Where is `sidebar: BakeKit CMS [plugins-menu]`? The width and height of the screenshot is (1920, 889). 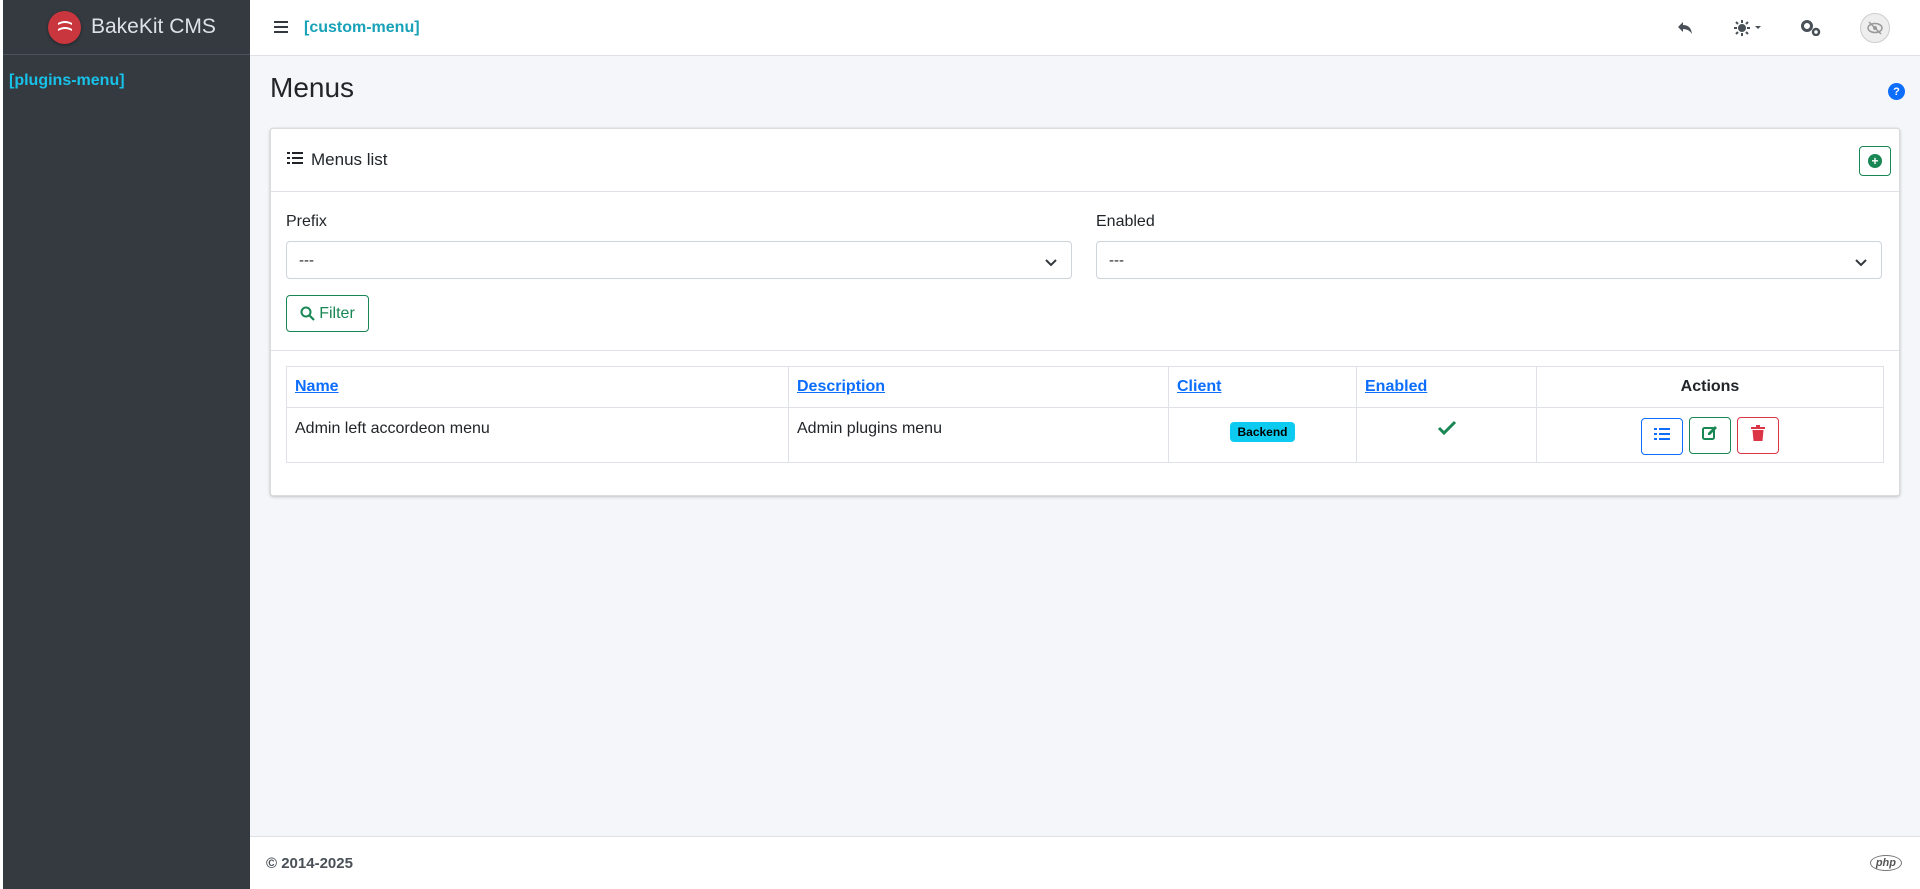 sidebar: BakeKit CMS [plugins-menu] is located at coordinates (125, 444).